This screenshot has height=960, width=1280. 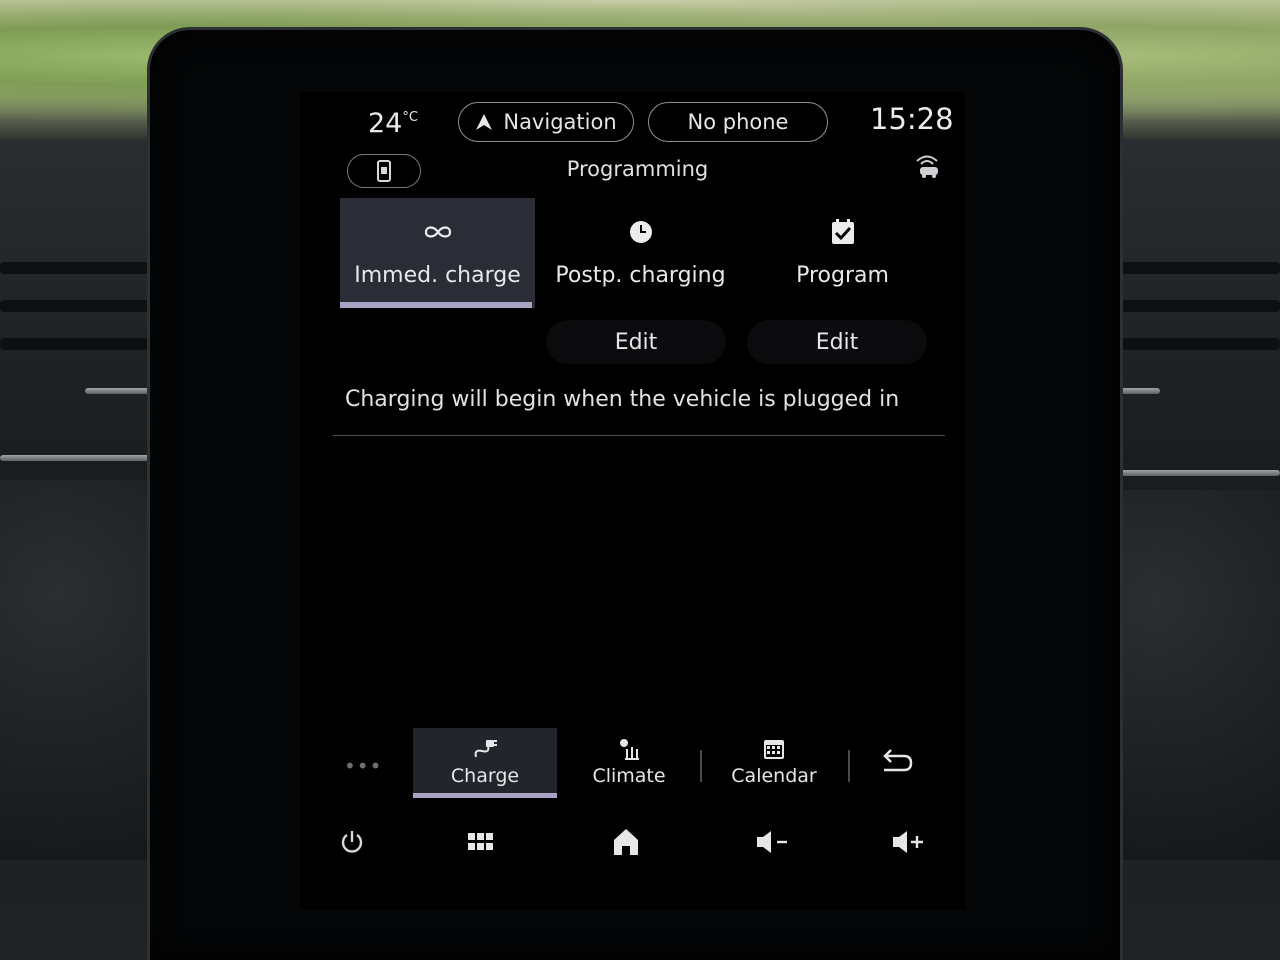 What do you see at coordinates (837, 342) in the screenshot?
I see `edit-program-button: Edit` at bounding box center [837, 342].